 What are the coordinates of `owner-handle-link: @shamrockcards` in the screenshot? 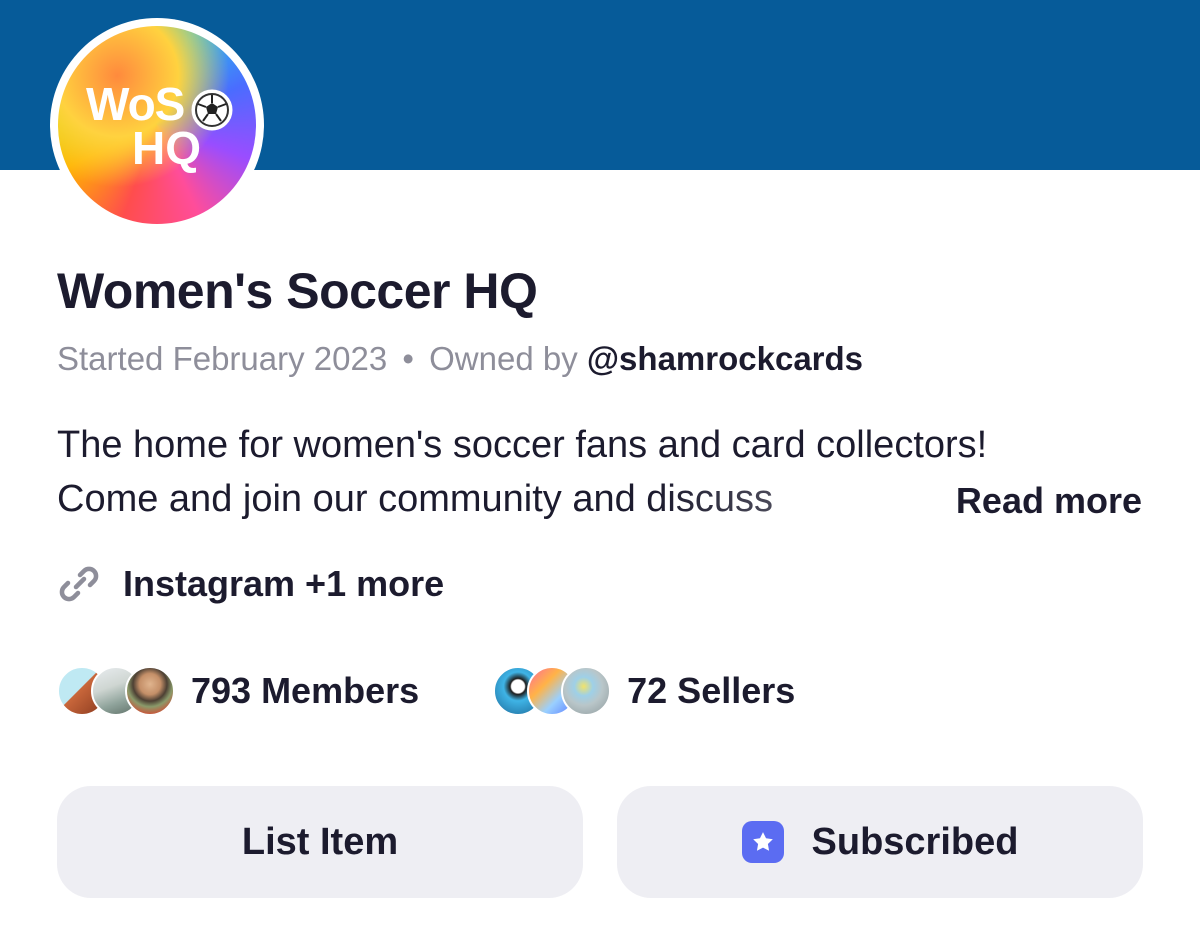 It's located at (725, 358).